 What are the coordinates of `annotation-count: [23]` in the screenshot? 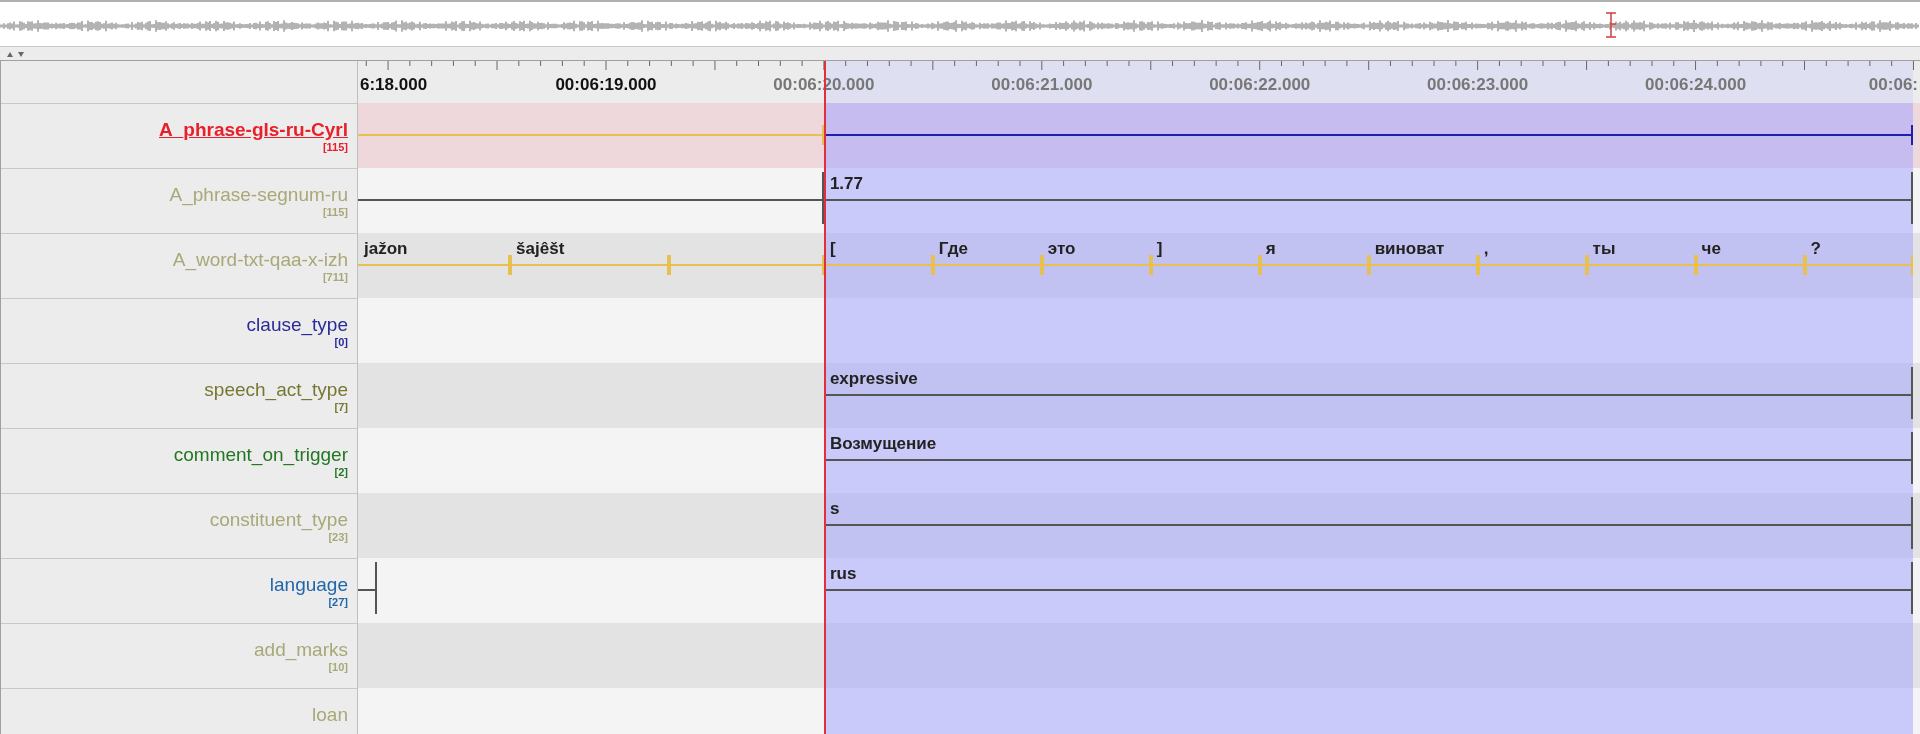 It's located at (338, 537).